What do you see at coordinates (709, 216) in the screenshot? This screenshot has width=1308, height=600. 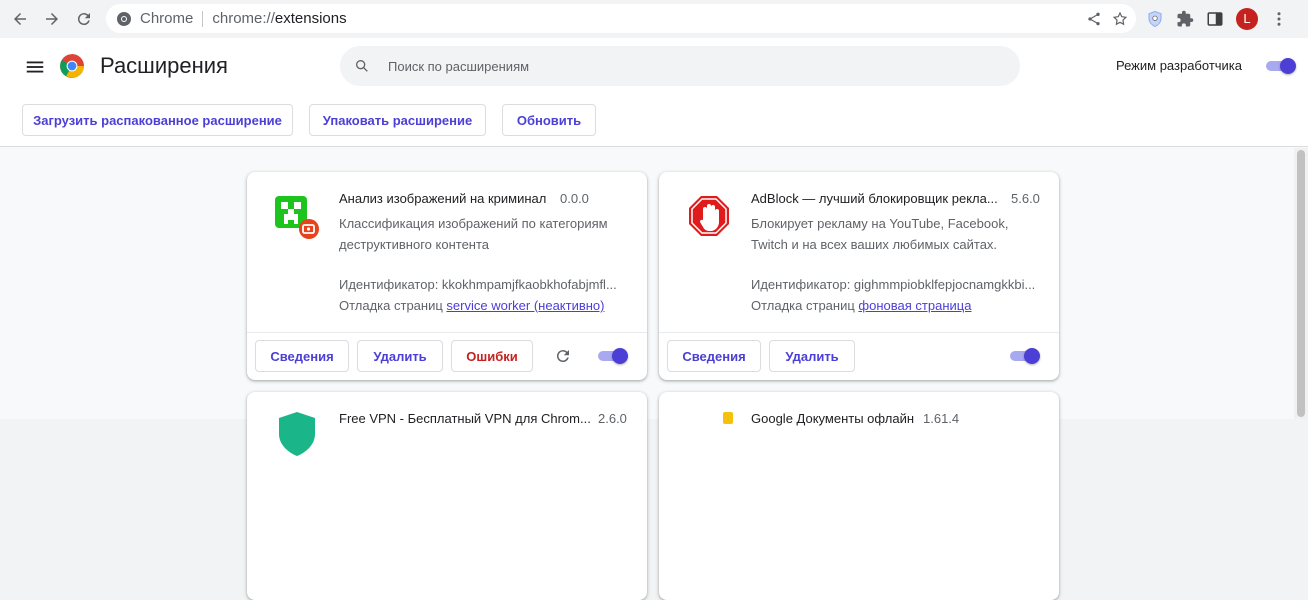 I see `adblock-hand-icon` at bounding box center [709, 216].